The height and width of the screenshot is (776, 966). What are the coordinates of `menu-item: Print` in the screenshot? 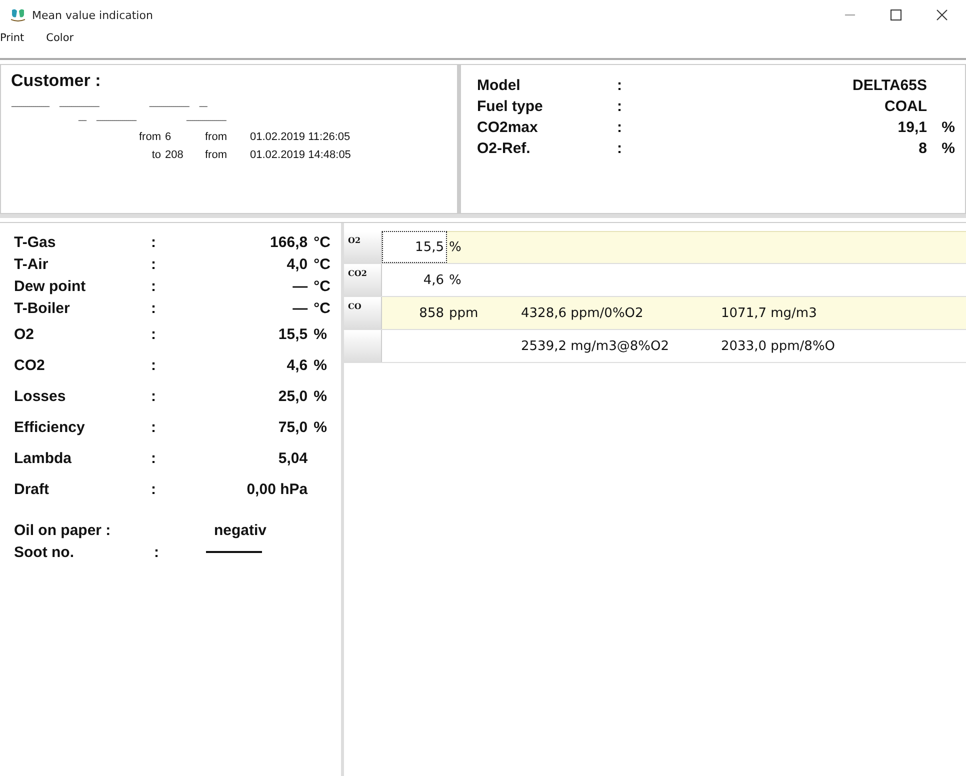 It's located at (12, 37).